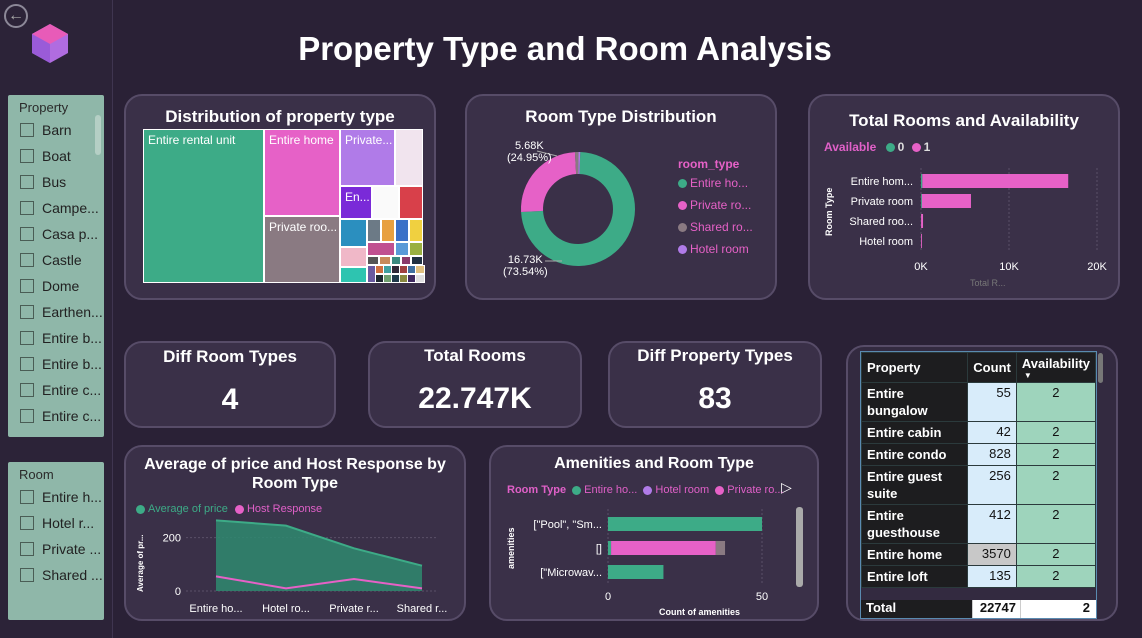  I want to click on kpi-label: Diff Property Types, so click(715, 355).